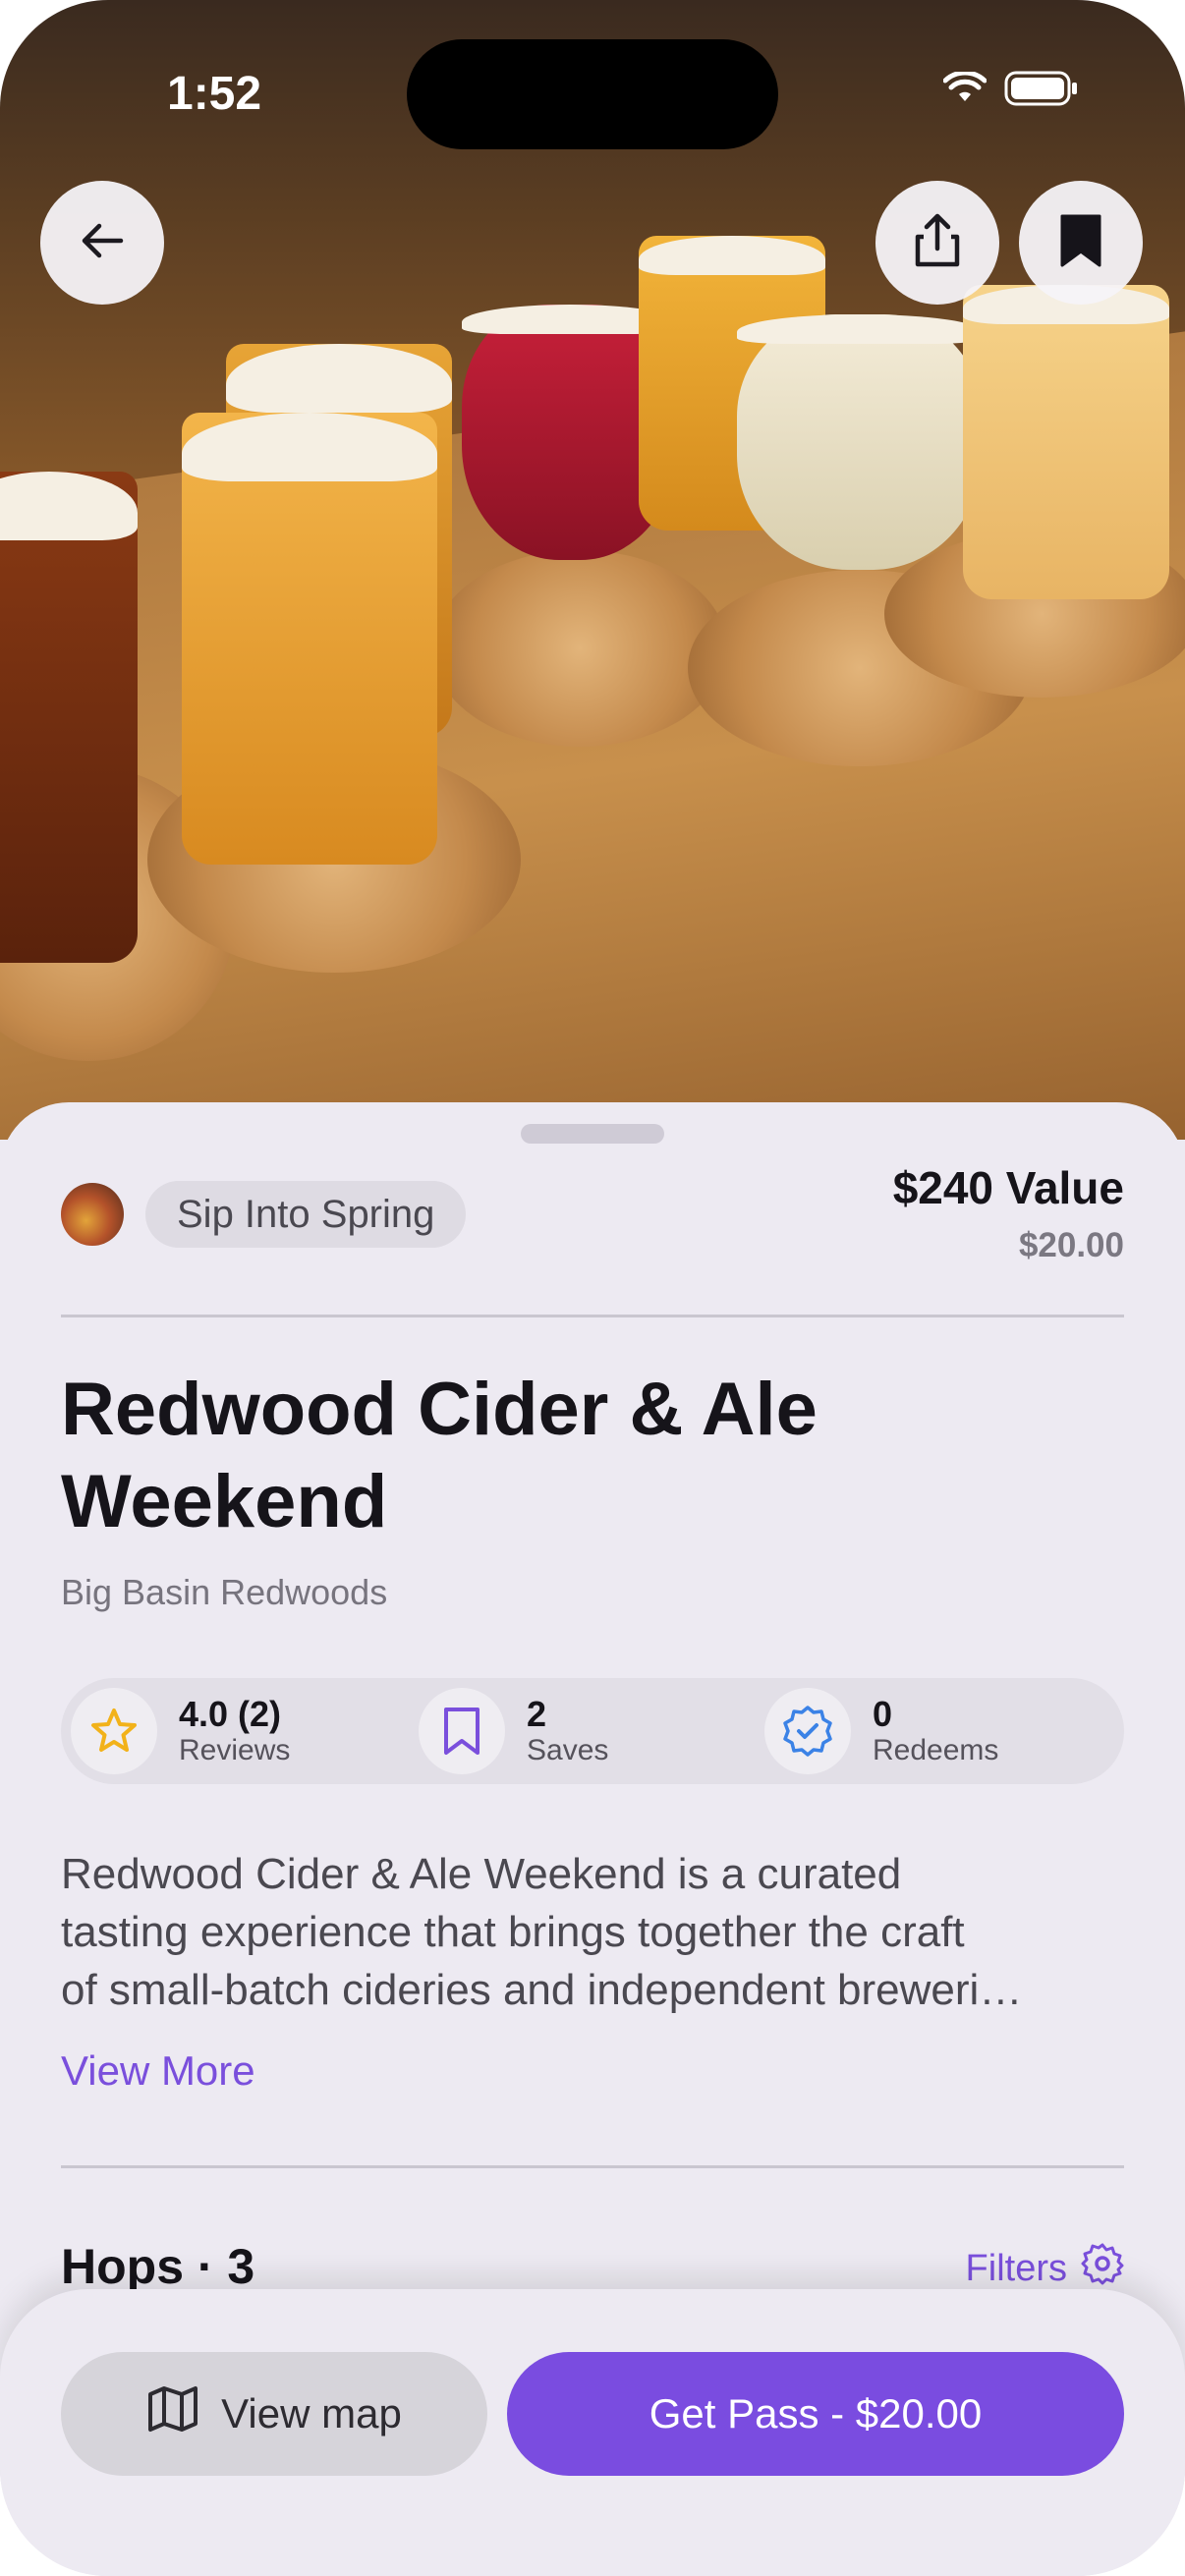 This screenshot has height=2576, width=1185. I want to click on view-map-button: View map, so click(274, 2414).